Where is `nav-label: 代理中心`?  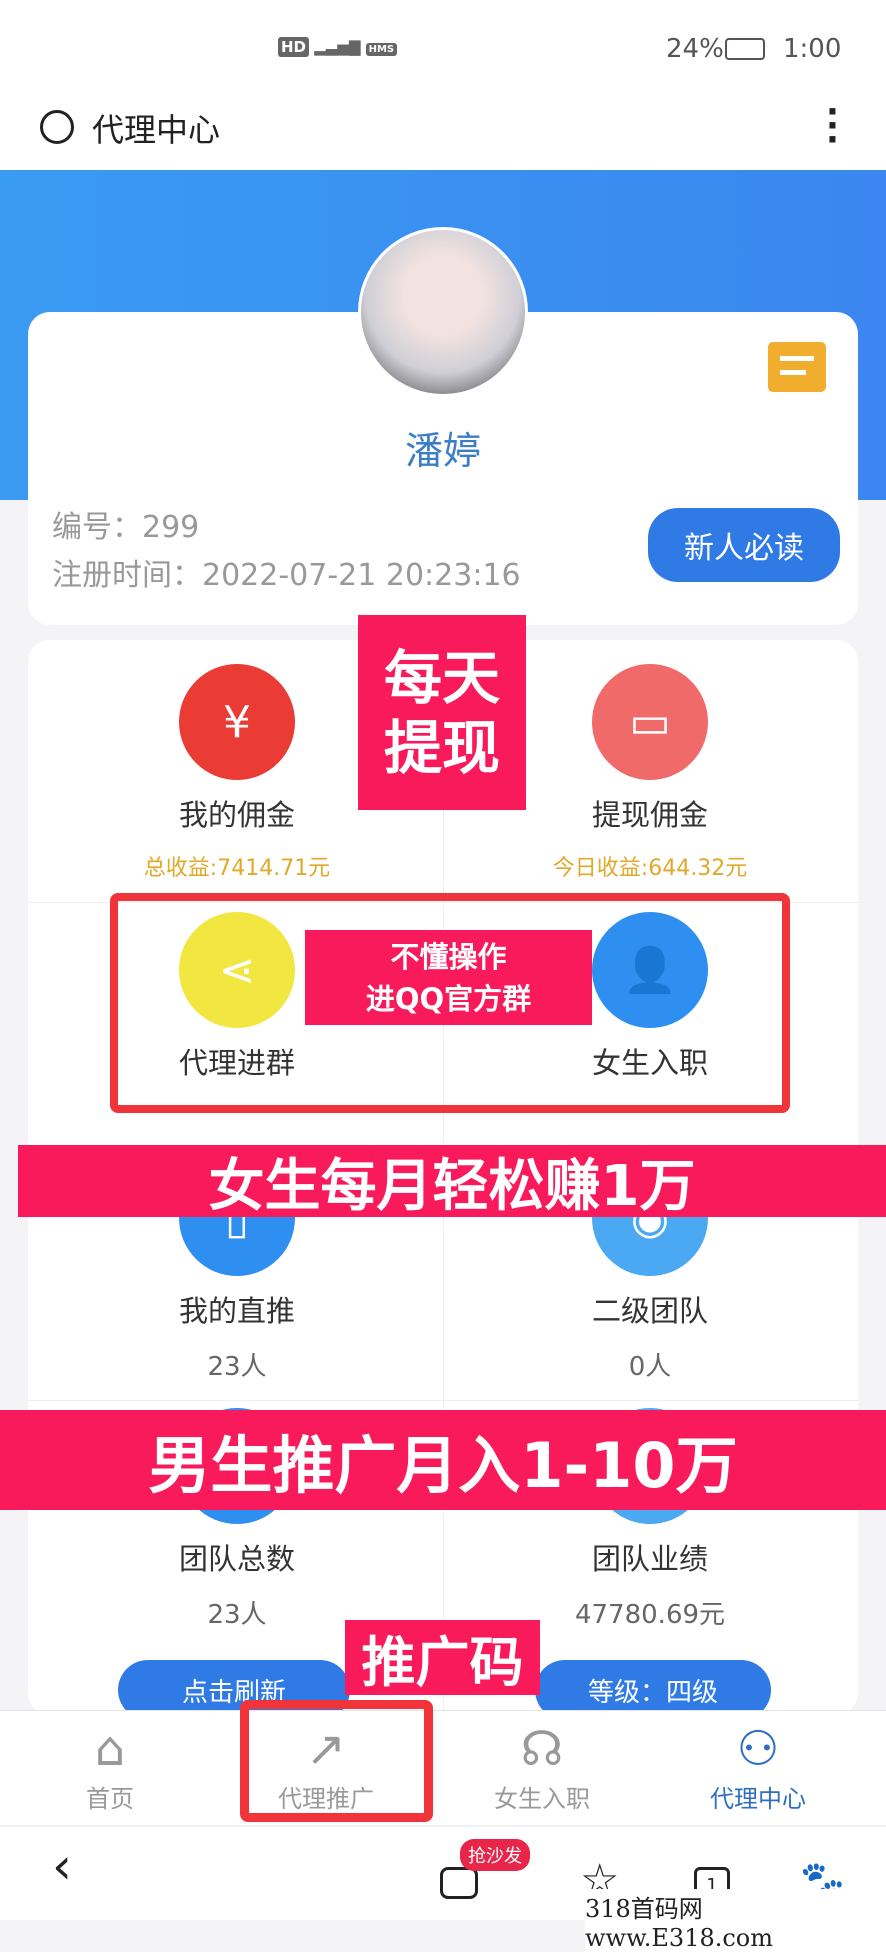
nav-label: 代理中心 is located at coordinates (758, 1799).